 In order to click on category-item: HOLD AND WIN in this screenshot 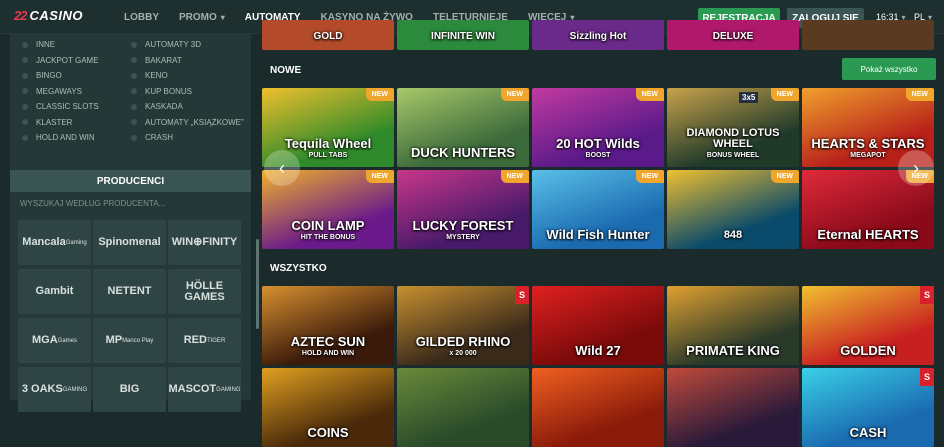, I will do `click(58, 137)`.